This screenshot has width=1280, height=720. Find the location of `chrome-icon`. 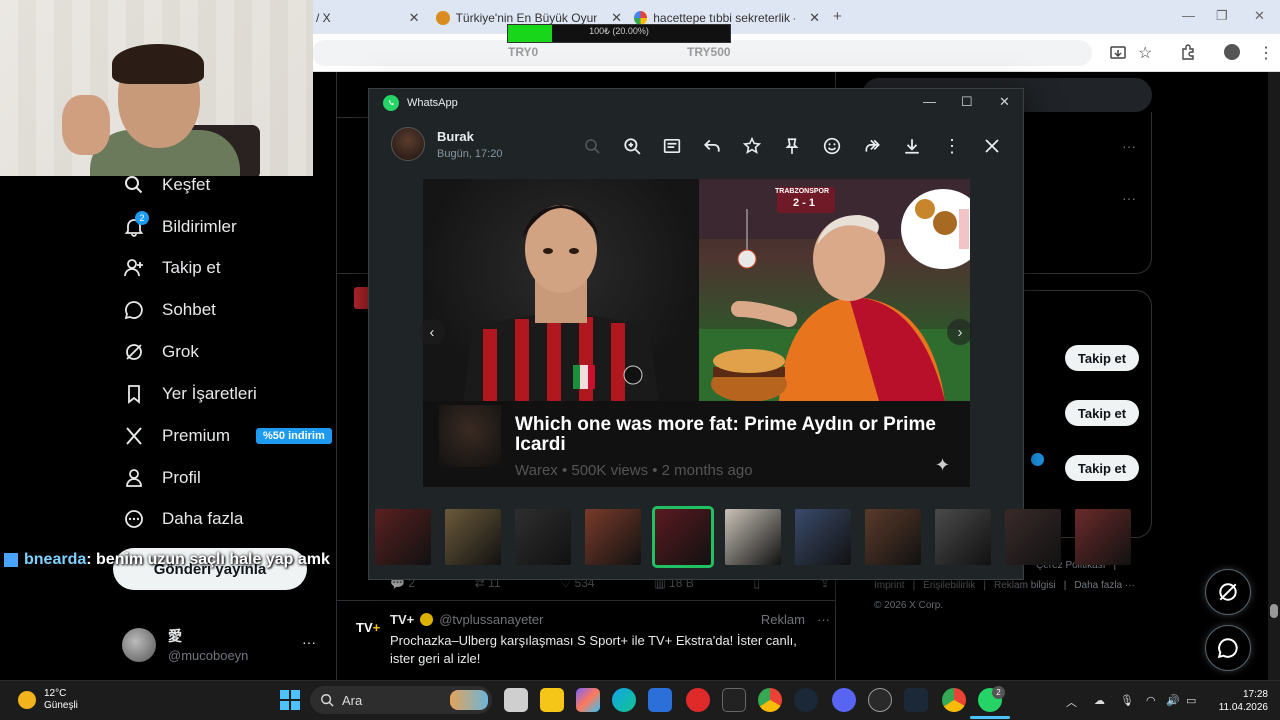

chrome-icon is located at coordinates (770, 700).